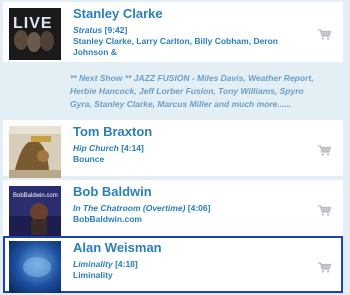 The image size is (350, 295). I want to click on track-title-line: In The Chatroom (Overtime) [4:06], so click(193, 208).